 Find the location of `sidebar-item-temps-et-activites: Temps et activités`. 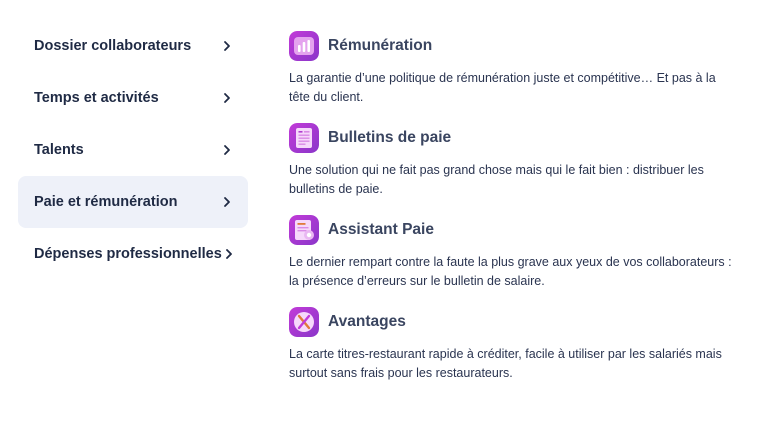

sidebar-item-temps-et-activites: Temps et activités is located at coordinates (133, 98).